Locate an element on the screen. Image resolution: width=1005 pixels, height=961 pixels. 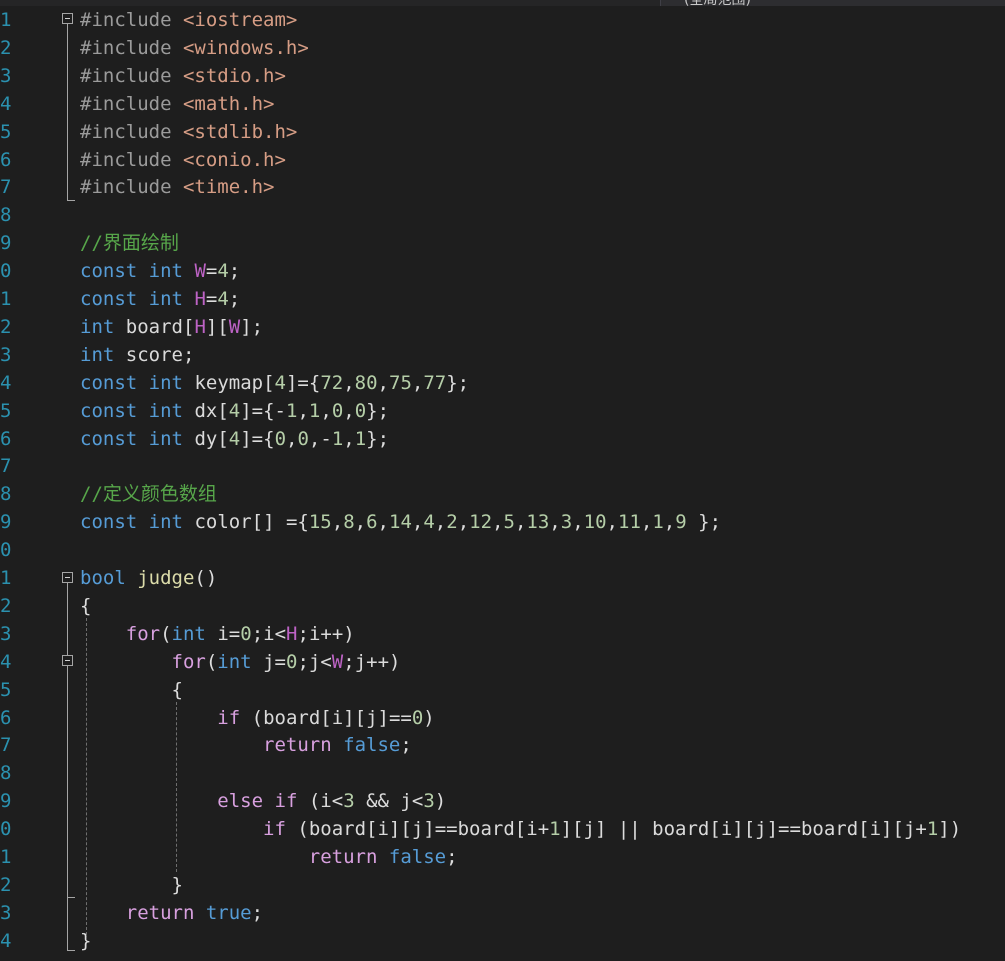
code-line: 2 int board[H][W]; is located at coordinates (502, 327).